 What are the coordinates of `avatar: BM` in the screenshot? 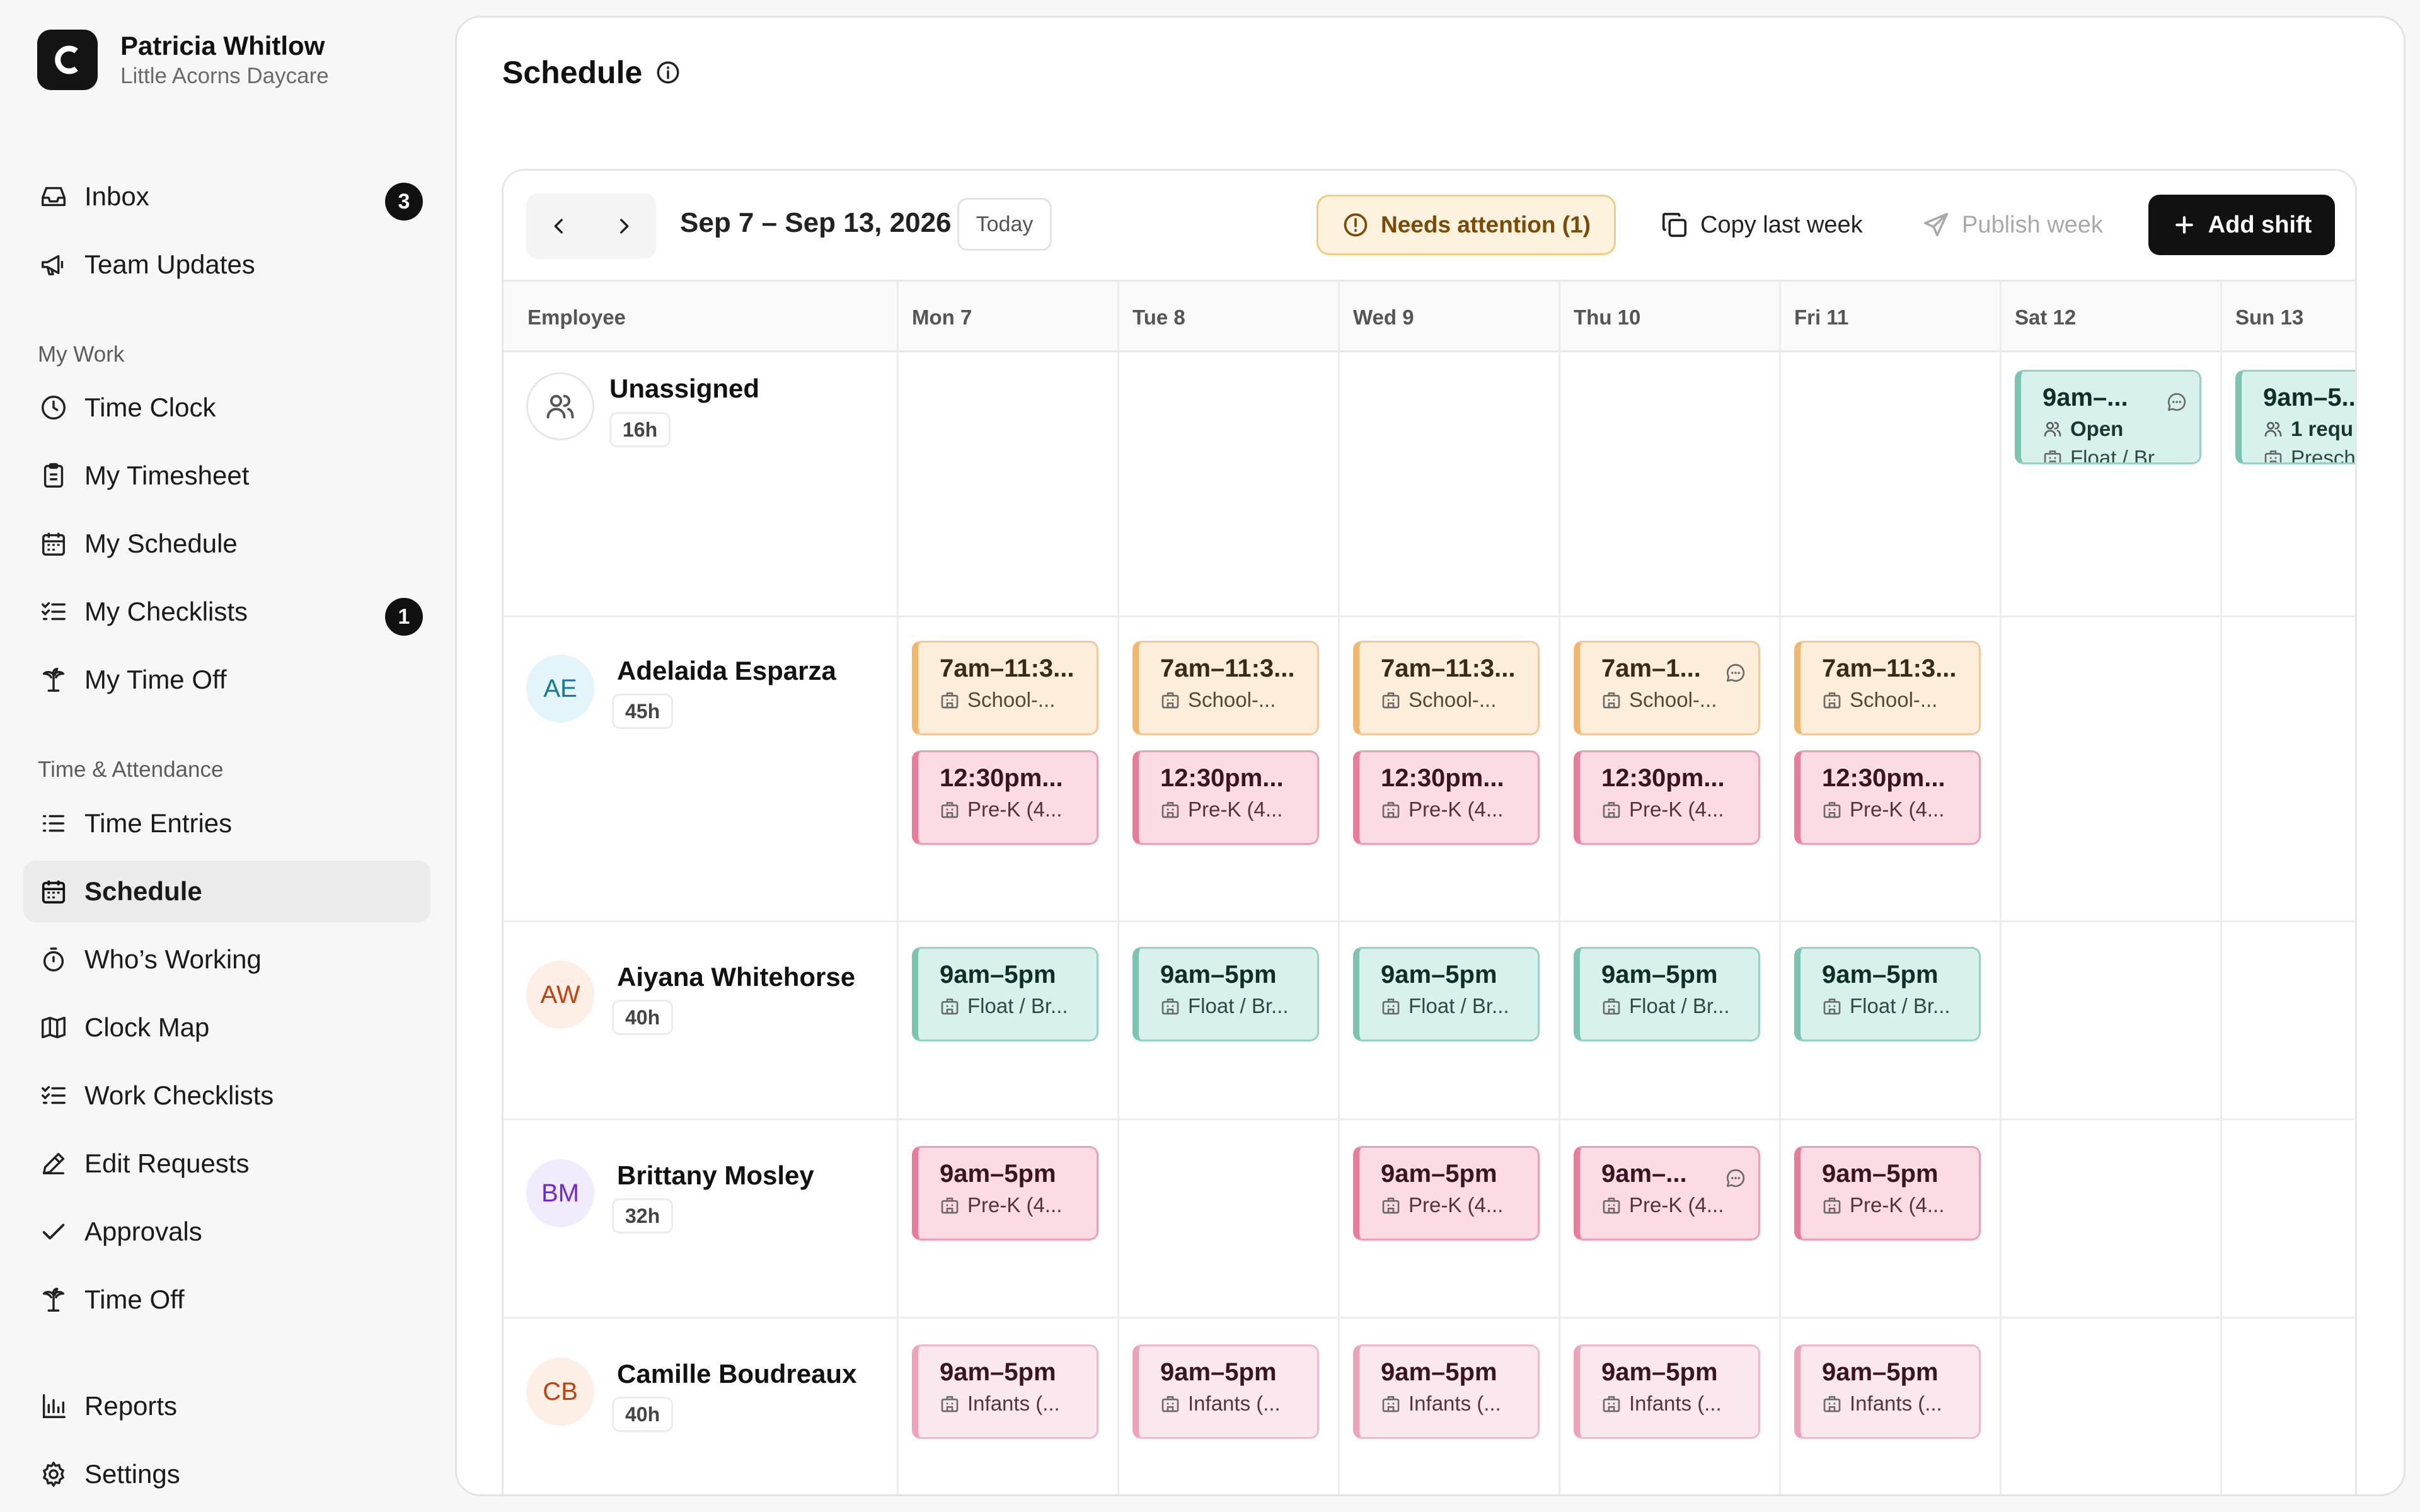 It's located at (560, 1193).